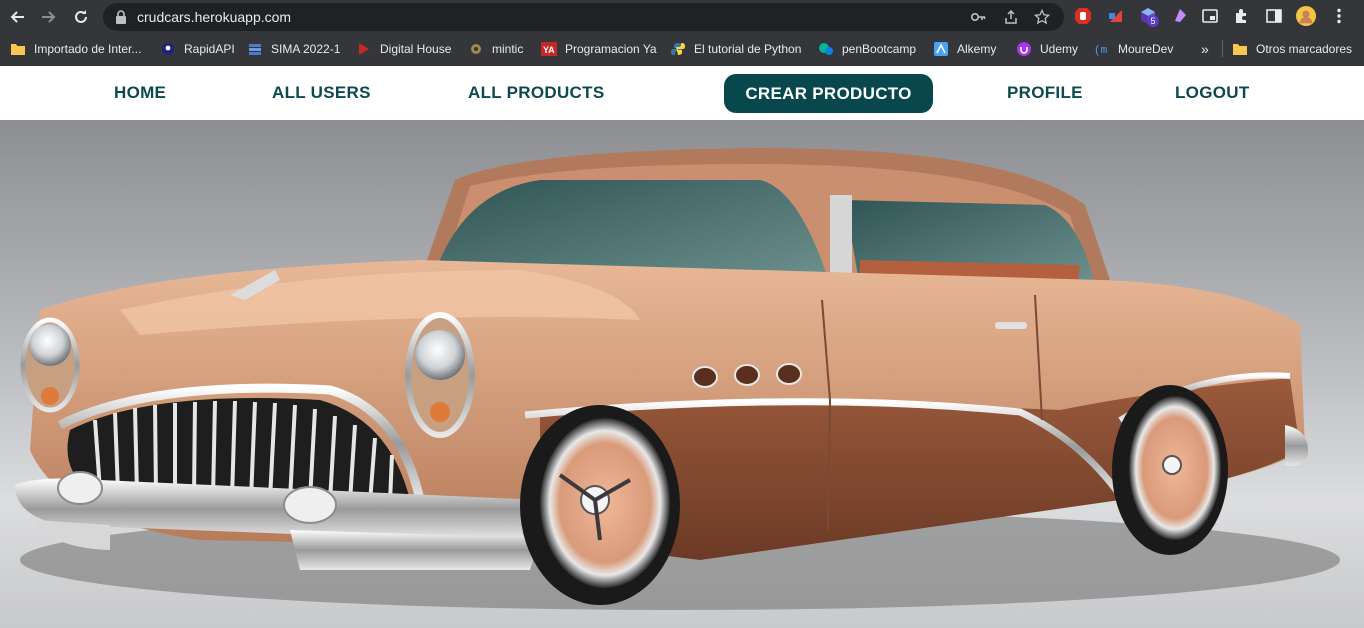  I want to click on reload-button, so click(81, 17).